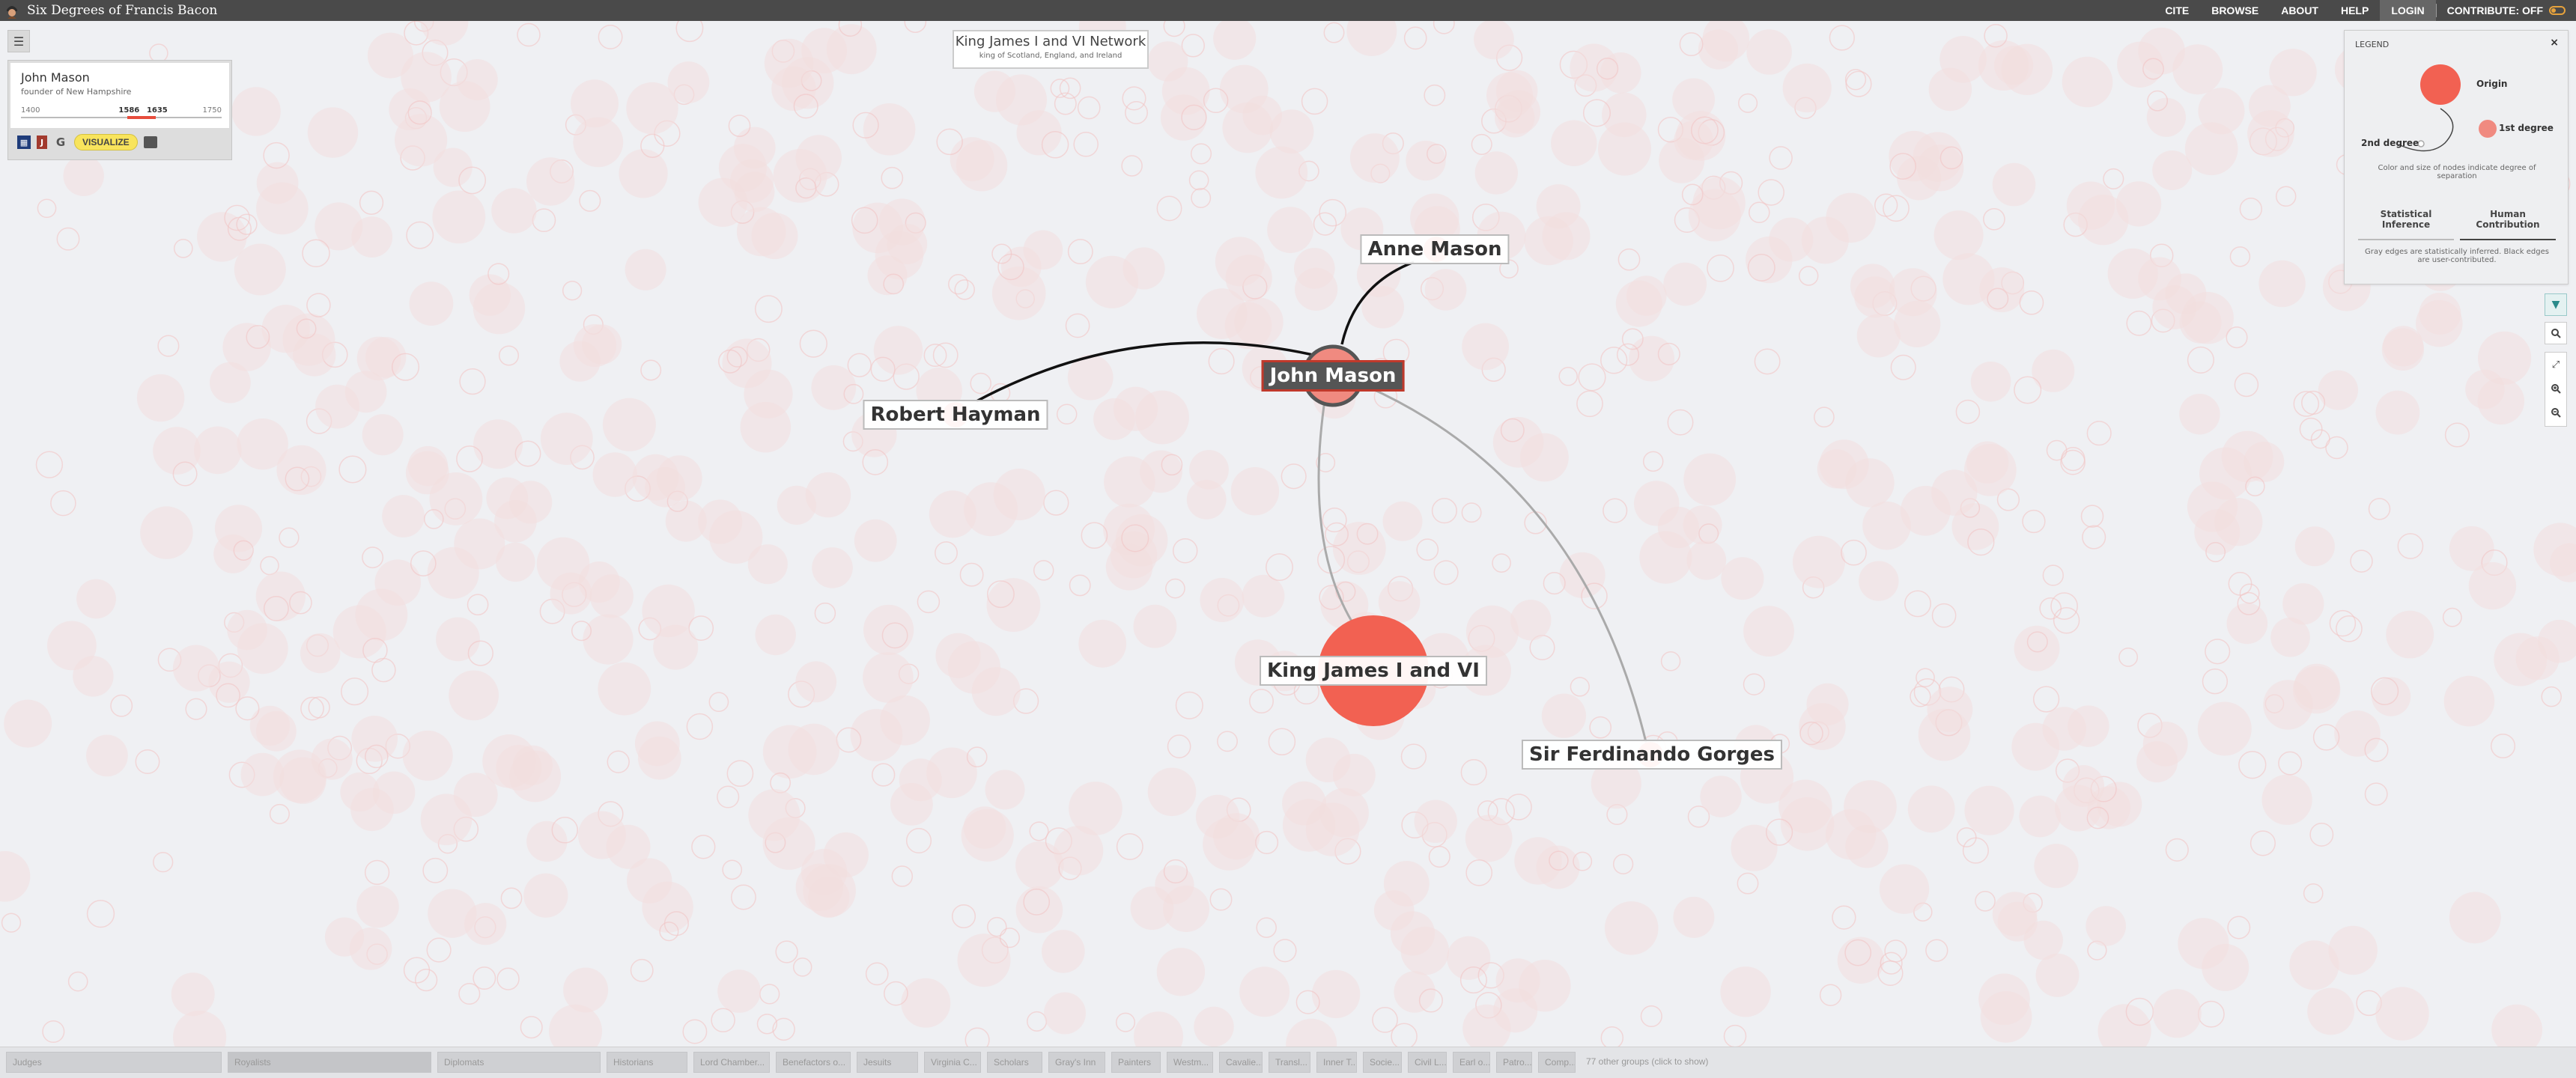  What do you see at coordinates (1652, 755) in the screenshot?
I see `node-label: Sir Ferdinando Gorges` at bounding box center [1652, 755].